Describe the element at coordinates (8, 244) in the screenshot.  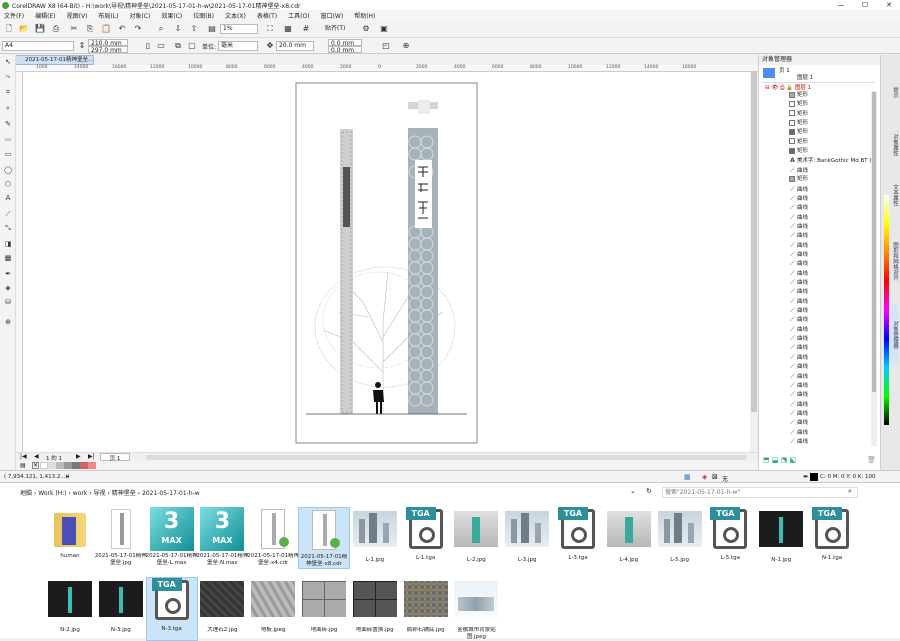
I see `drop-shadow-icon: ◨` at that location.